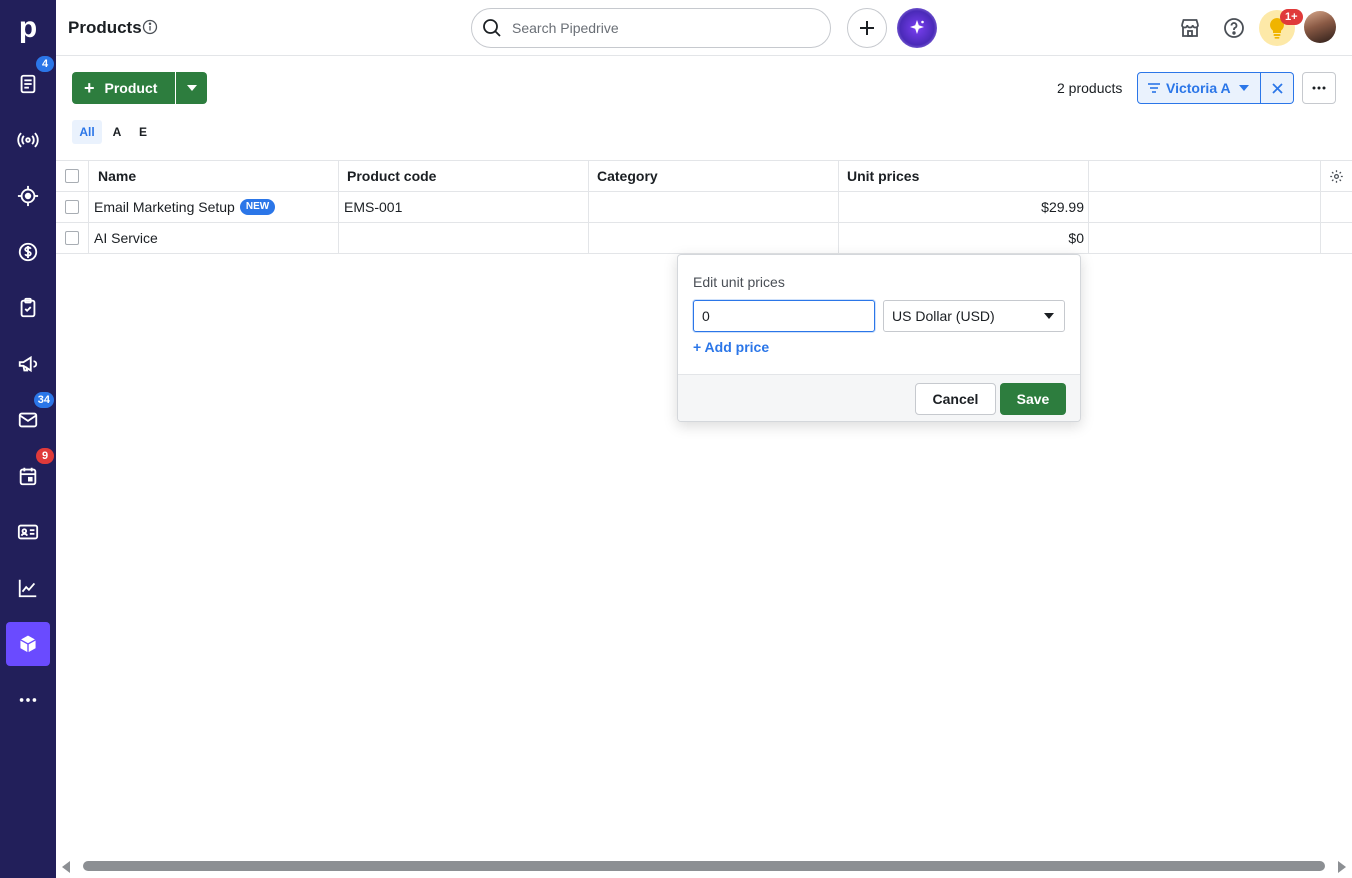 The image size is (1352, 878). I want to click on clear-filter-button, so click(1277, 88).